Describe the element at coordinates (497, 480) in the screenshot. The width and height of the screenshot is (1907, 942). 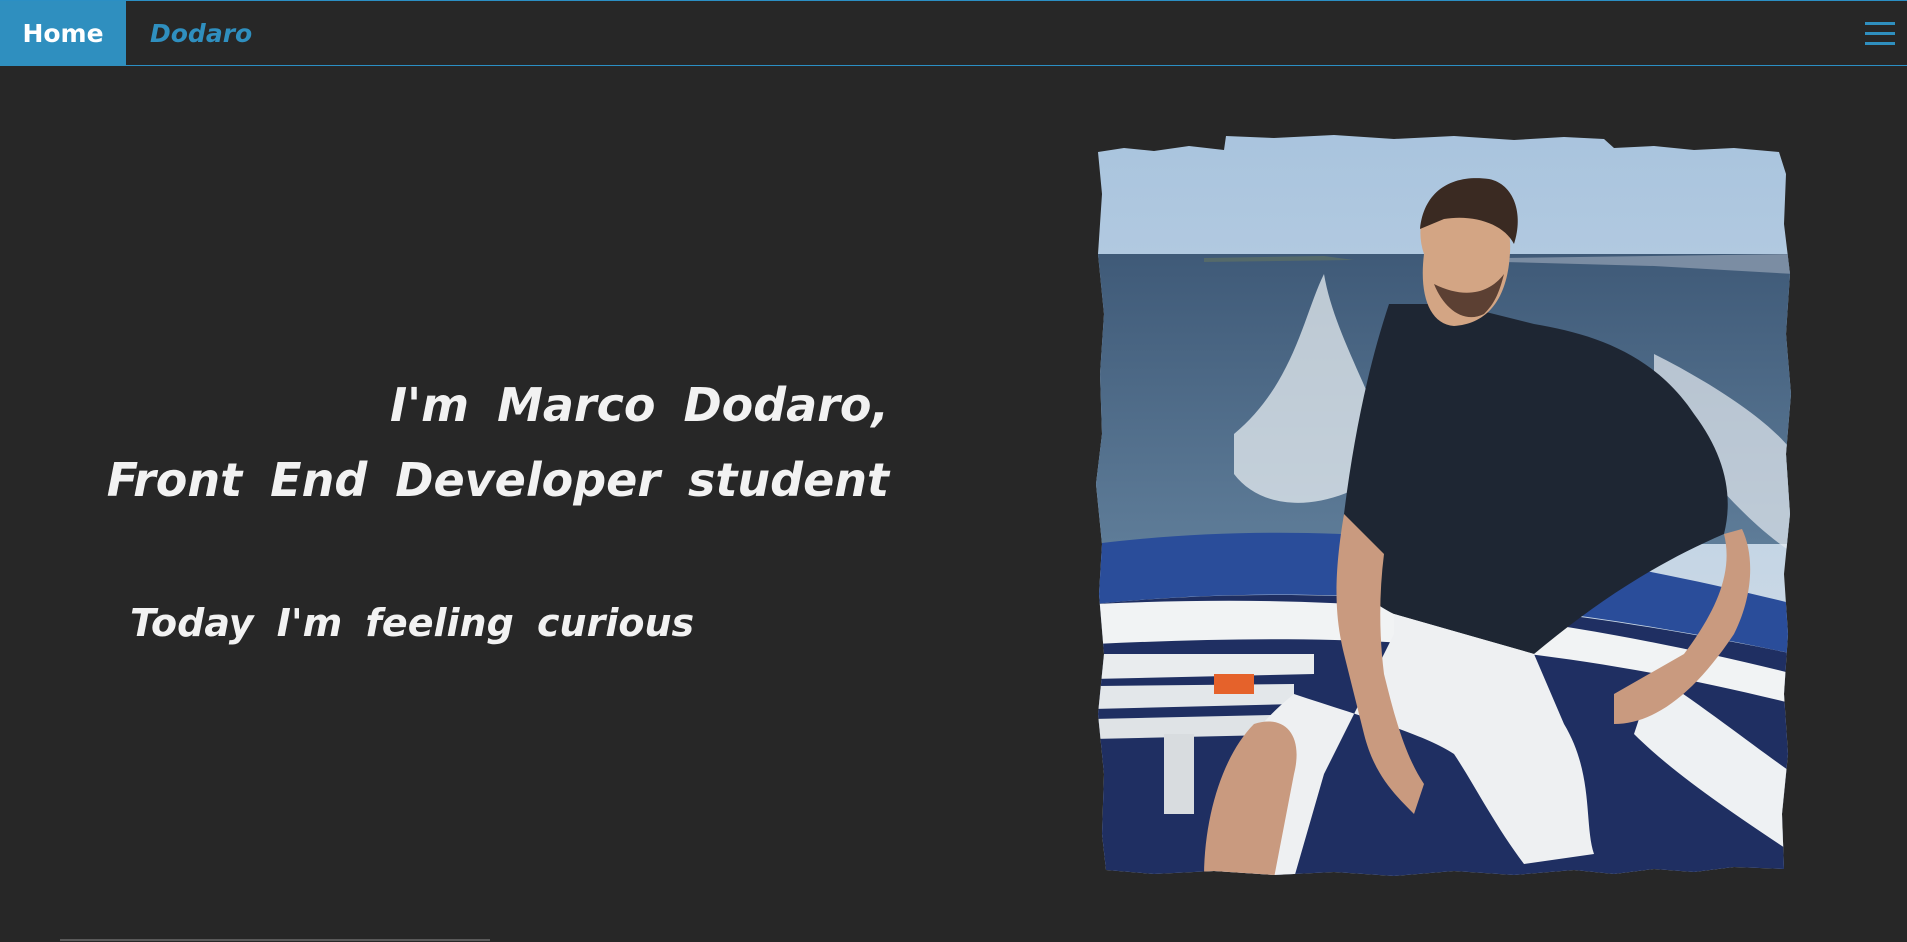
I see `hero-role-line: Front End Developer student` at that location.